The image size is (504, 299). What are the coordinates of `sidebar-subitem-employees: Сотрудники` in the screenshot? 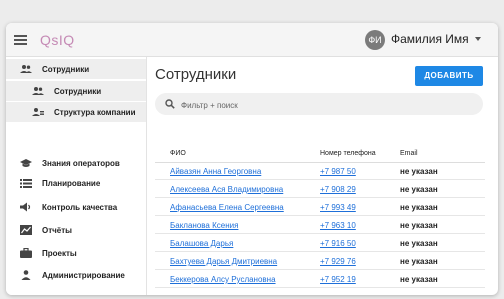 It's located at (76, 91).